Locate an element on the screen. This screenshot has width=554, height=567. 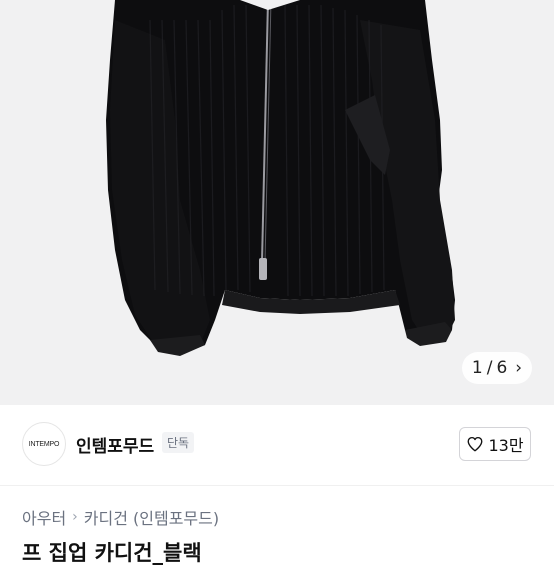
exclusive-badge: 단독 is located at coordinates (178, 442).